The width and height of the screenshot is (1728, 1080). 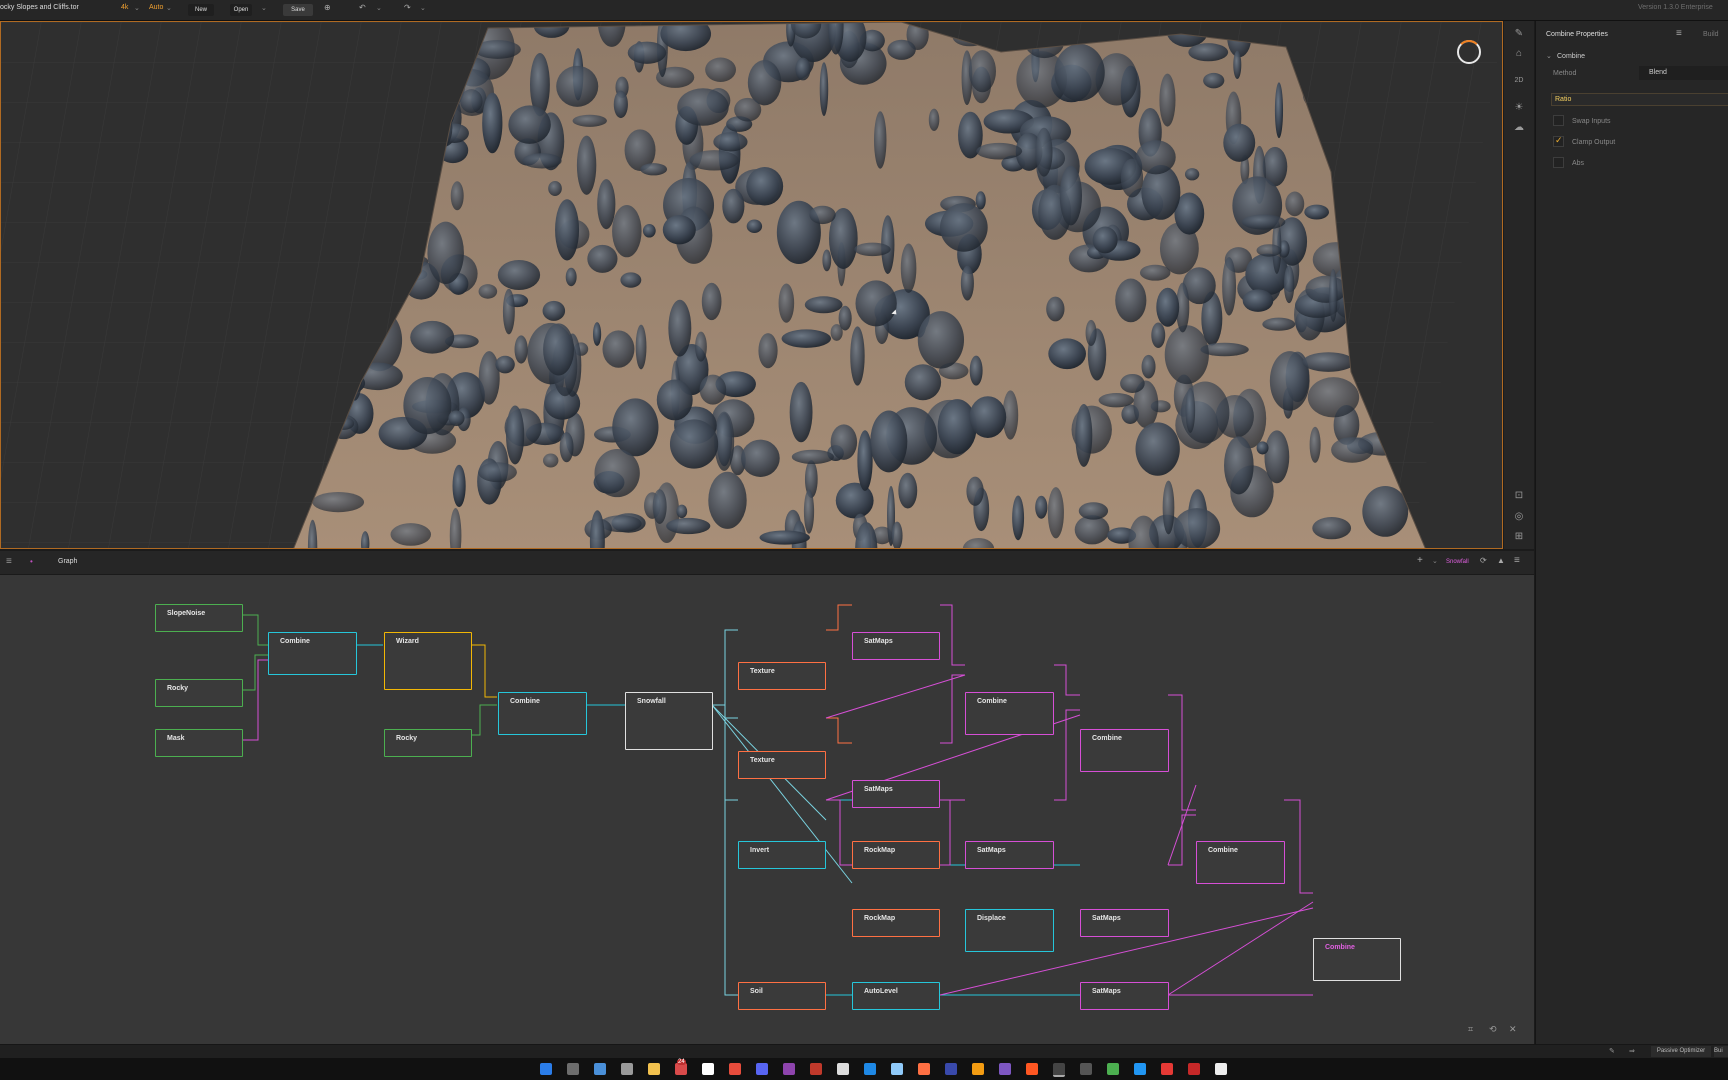 I want to click on method-select: Blend, so click(x=1683, y=73).